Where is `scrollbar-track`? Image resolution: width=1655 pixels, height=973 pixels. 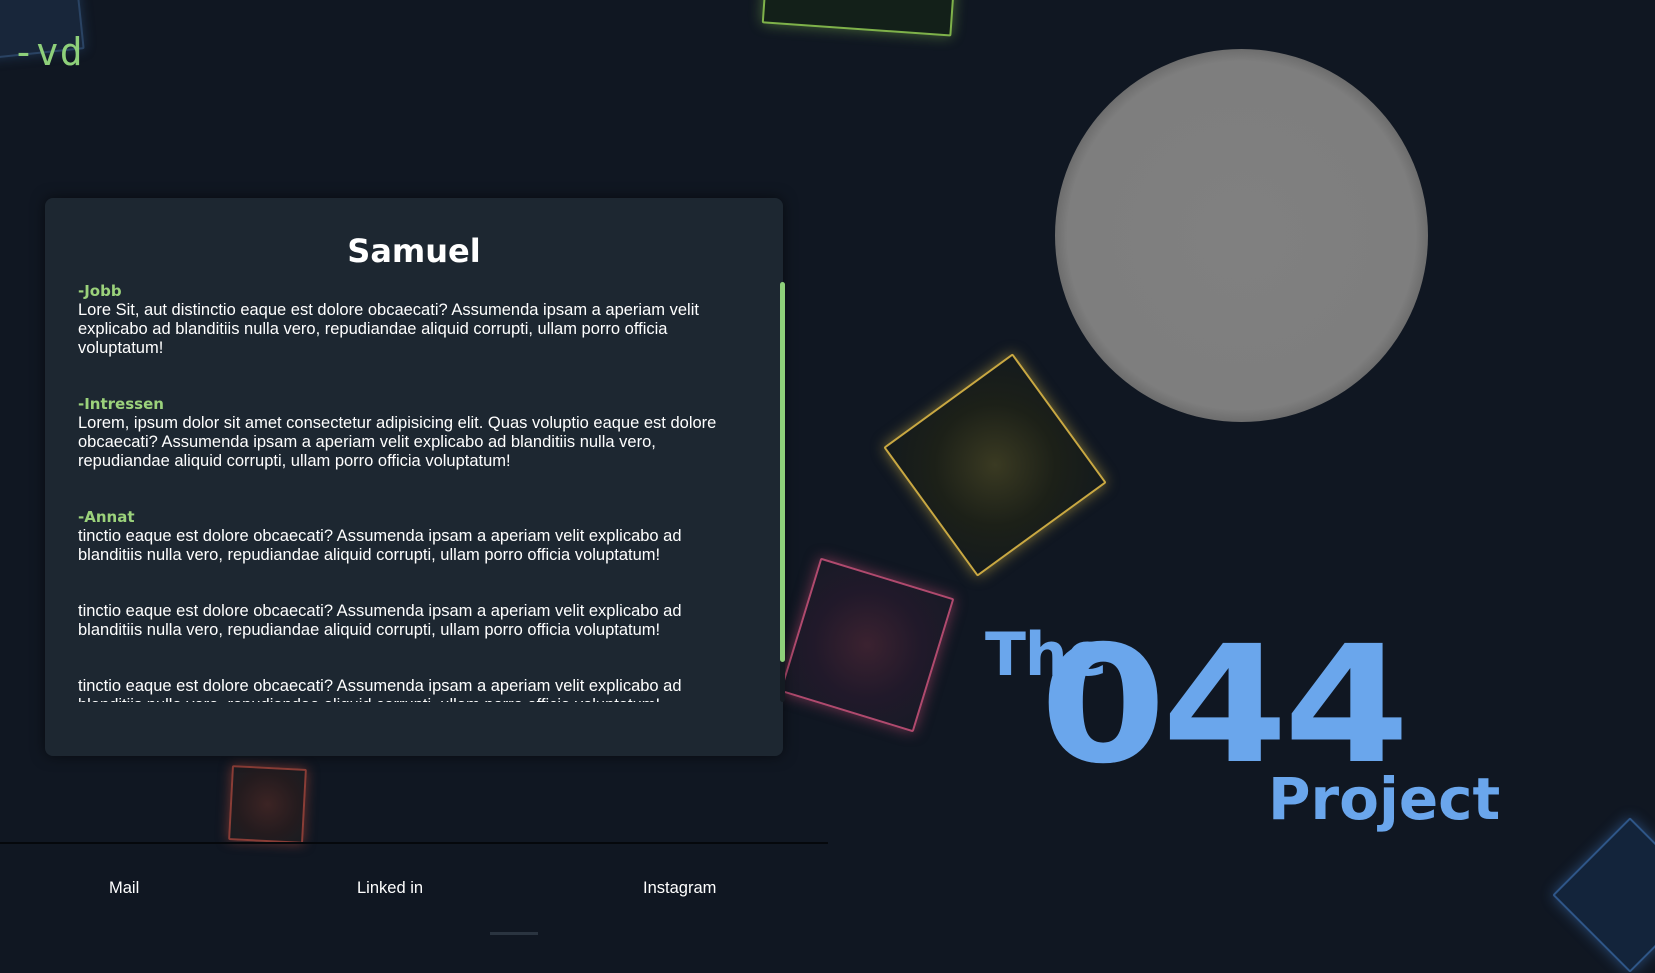 scrollbar-track is located at coordinates (782, 492).